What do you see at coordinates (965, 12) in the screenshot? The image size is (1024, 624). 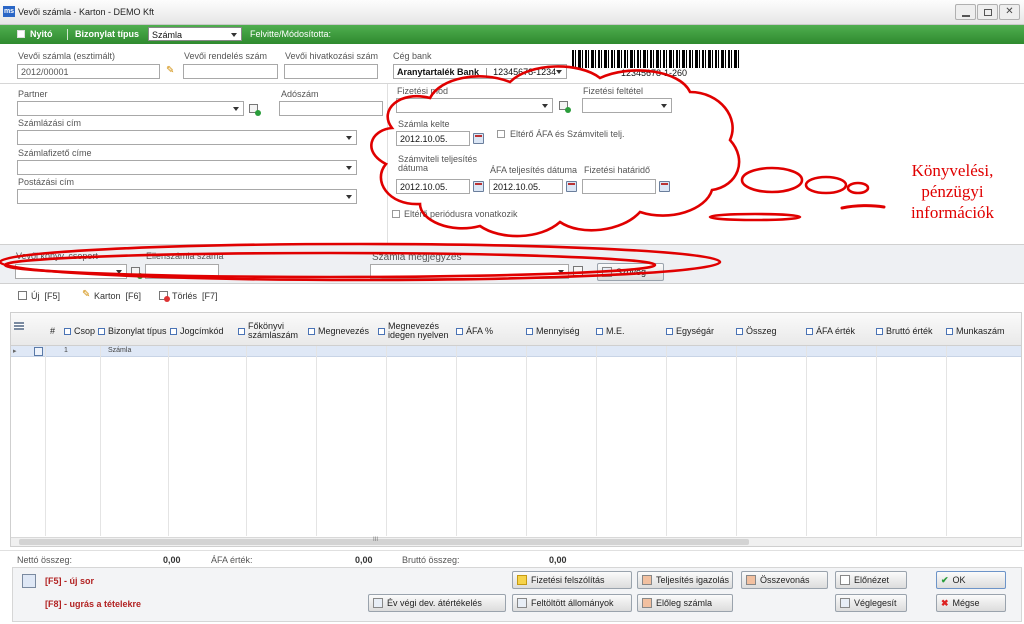 I see `minimize-button` at bounding box center [965, 12].